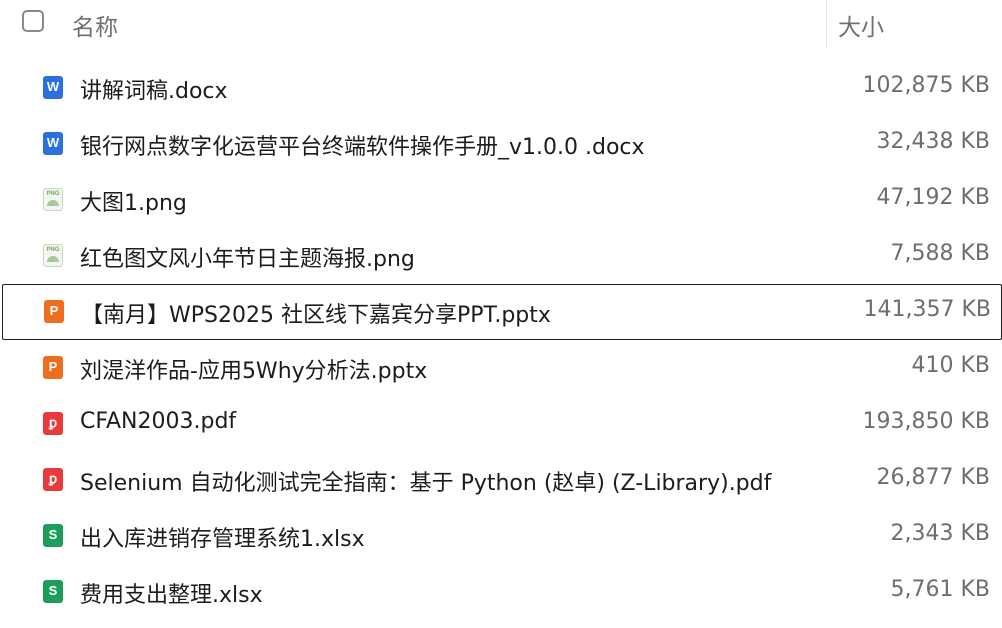 The height and width of the screenshot is (628, 1002). What do you see at coordinates (95, 25) in the screenshot?
I see `name-column-header: 名称` at bounding box center [95, 25].